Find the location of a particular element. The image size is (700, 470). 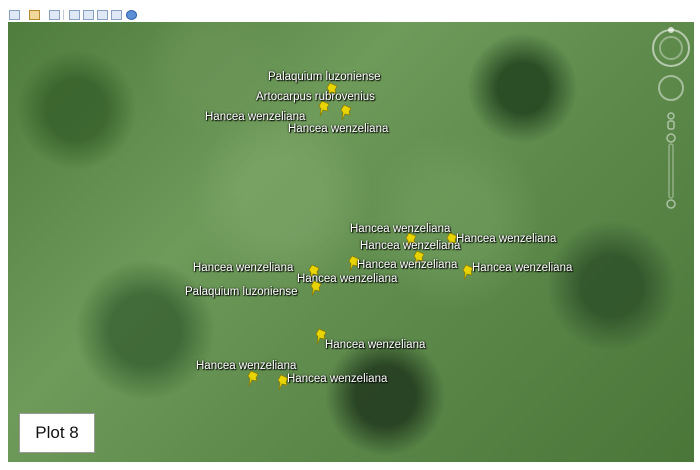

add-polygon-icon is located at coordinates (54, 15).